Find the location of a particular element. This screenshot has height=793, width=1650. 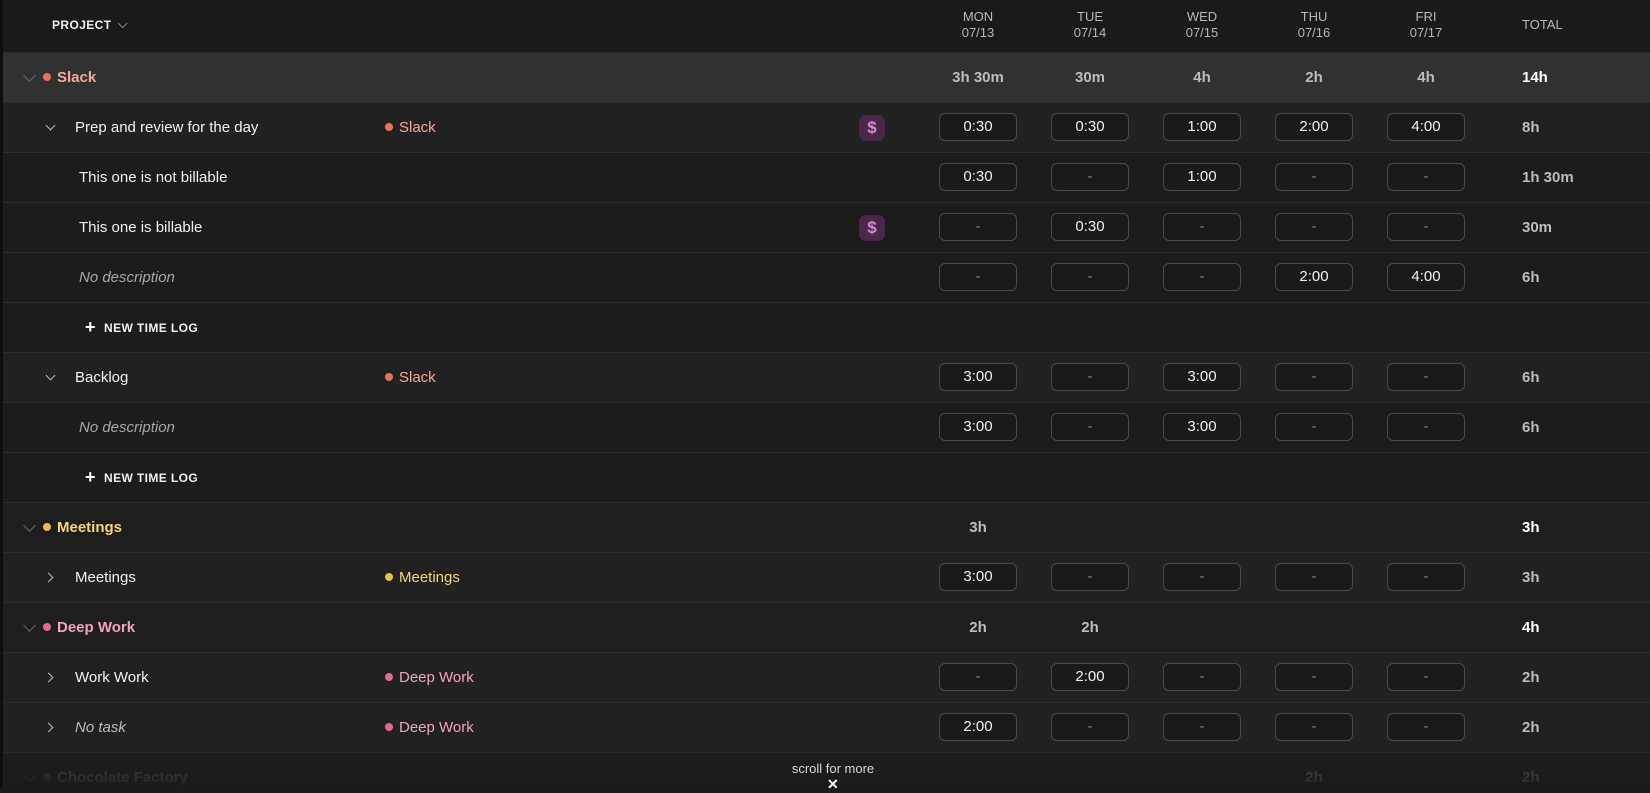

group-total: 14h is located at coordinates (1535, 77).